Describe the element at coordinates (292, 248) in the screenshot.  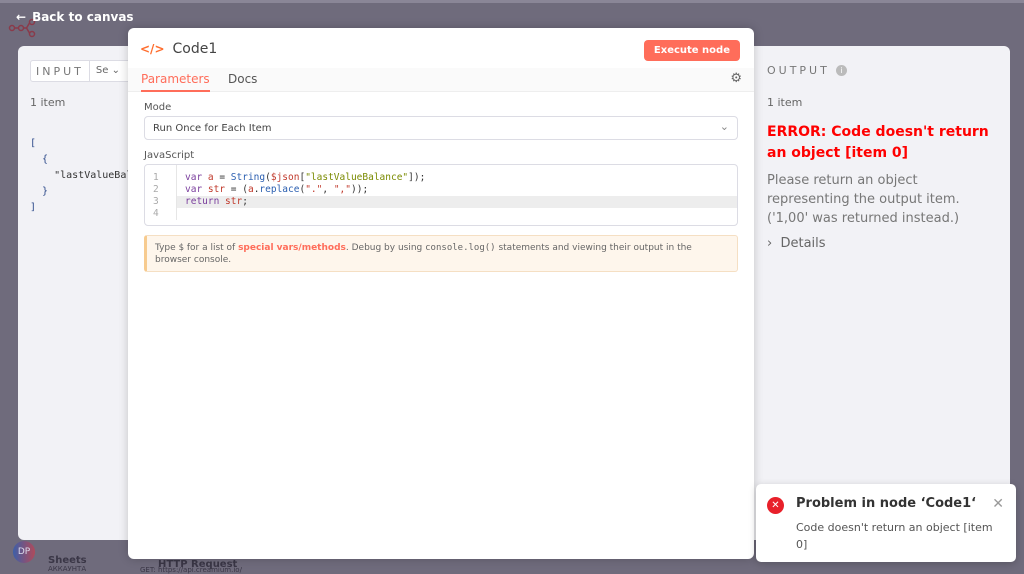
I see `special-vars-link: special vars/methods` at that location.